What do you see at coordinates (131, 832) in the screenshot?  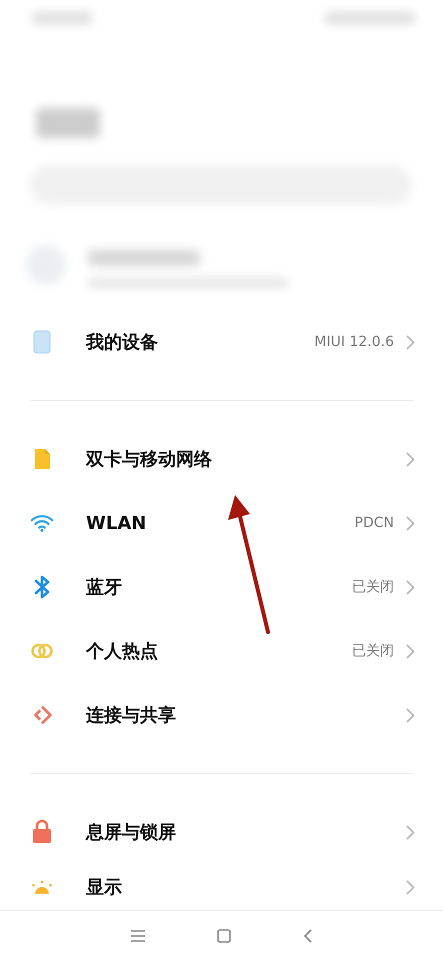 I see `row-label: 息屏与锁屏` at bounding box center [131, 832].